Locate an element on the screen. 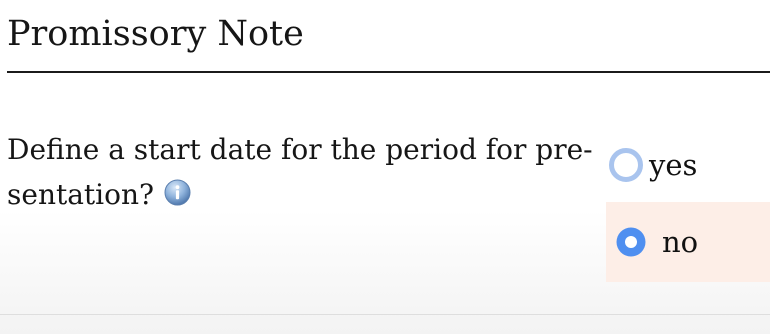  radio-no is located at coordinates (631, 242).